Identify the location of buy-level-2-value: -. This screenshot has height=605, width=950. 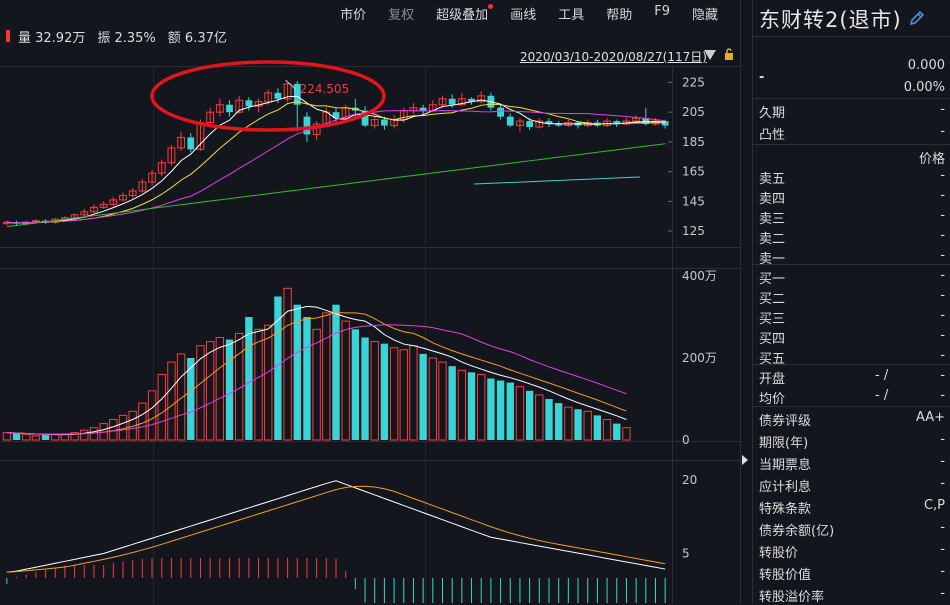
(942, 295).